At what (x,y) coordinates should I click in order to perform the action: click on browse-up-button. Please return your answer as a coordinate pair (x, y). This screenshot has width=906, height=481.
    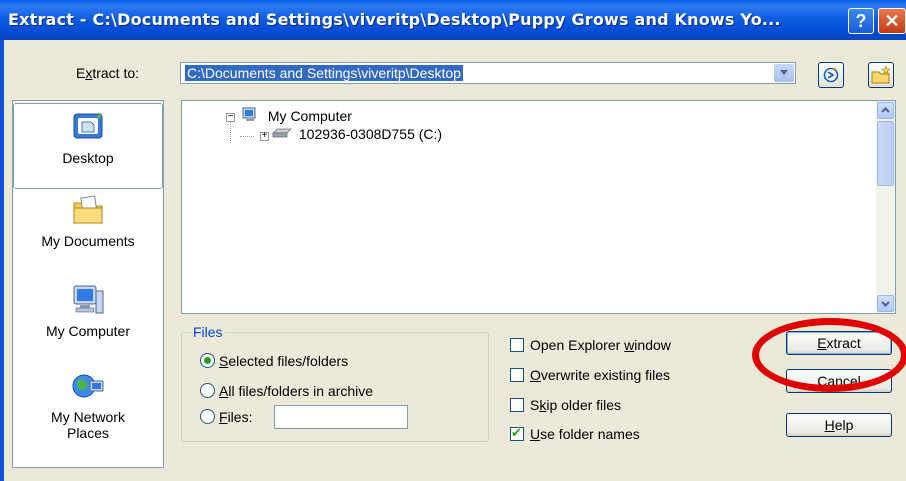
    Looking at the image, I should click on (831, 75).